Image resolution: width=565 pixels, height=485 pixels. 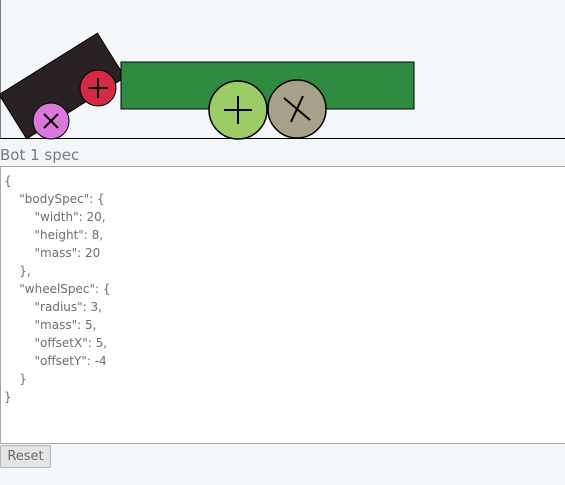 What do you see at coordinates (238, 110) in the screenshot?
I see `bot-2-front-wheel` at bounding box center [238, 110].